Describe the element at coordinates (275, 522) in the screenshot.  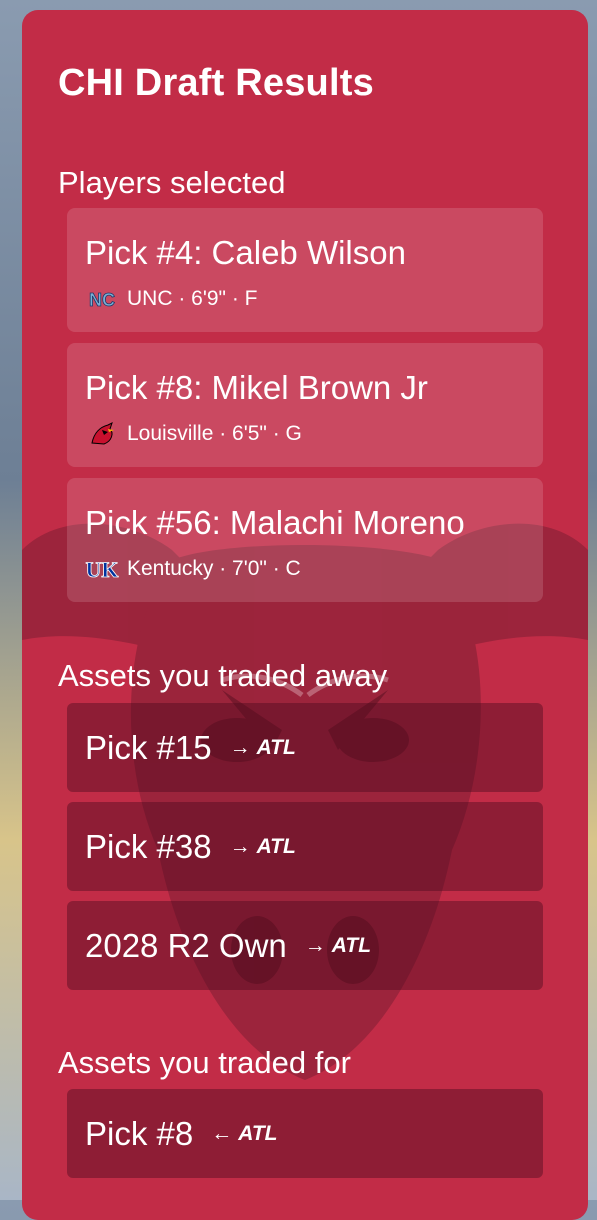
I see `player-pick-label: Pick #56: Malachi Moreno` at that location.